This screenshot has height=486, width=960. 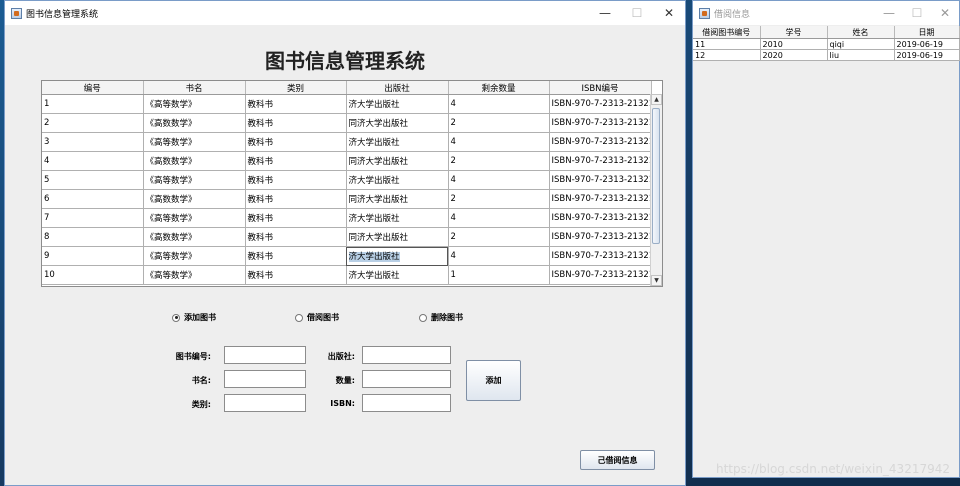 What do you see at coordinates (194, 88) in the screenshot?
I see `column-header: 书名` at bounding box center [194, 88].